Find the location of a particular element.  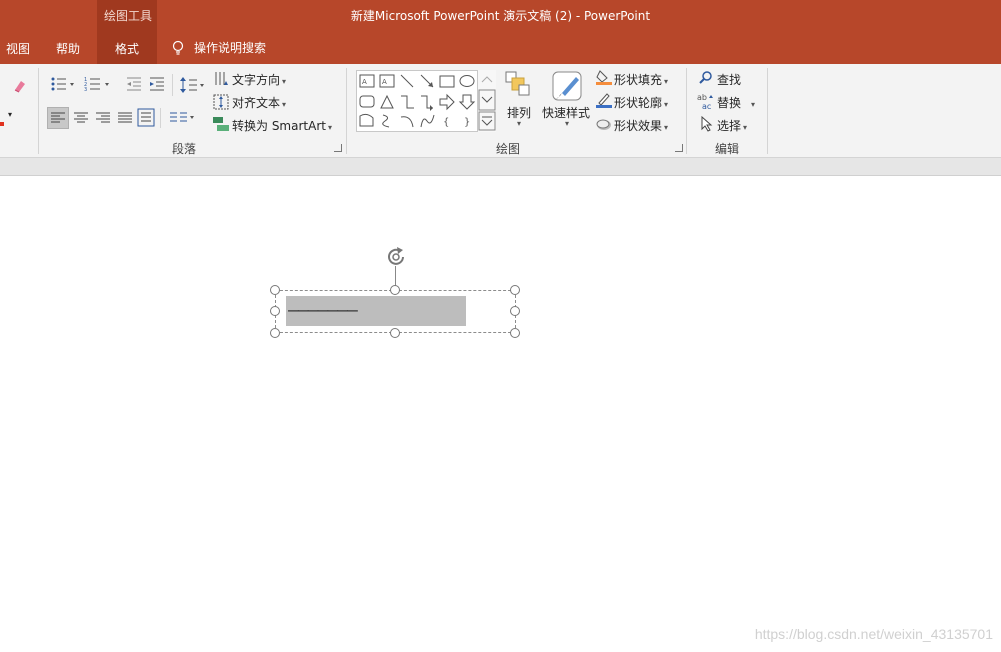

align-text-button: 对齐文本 ▾ is located at coordinates (259, 102).